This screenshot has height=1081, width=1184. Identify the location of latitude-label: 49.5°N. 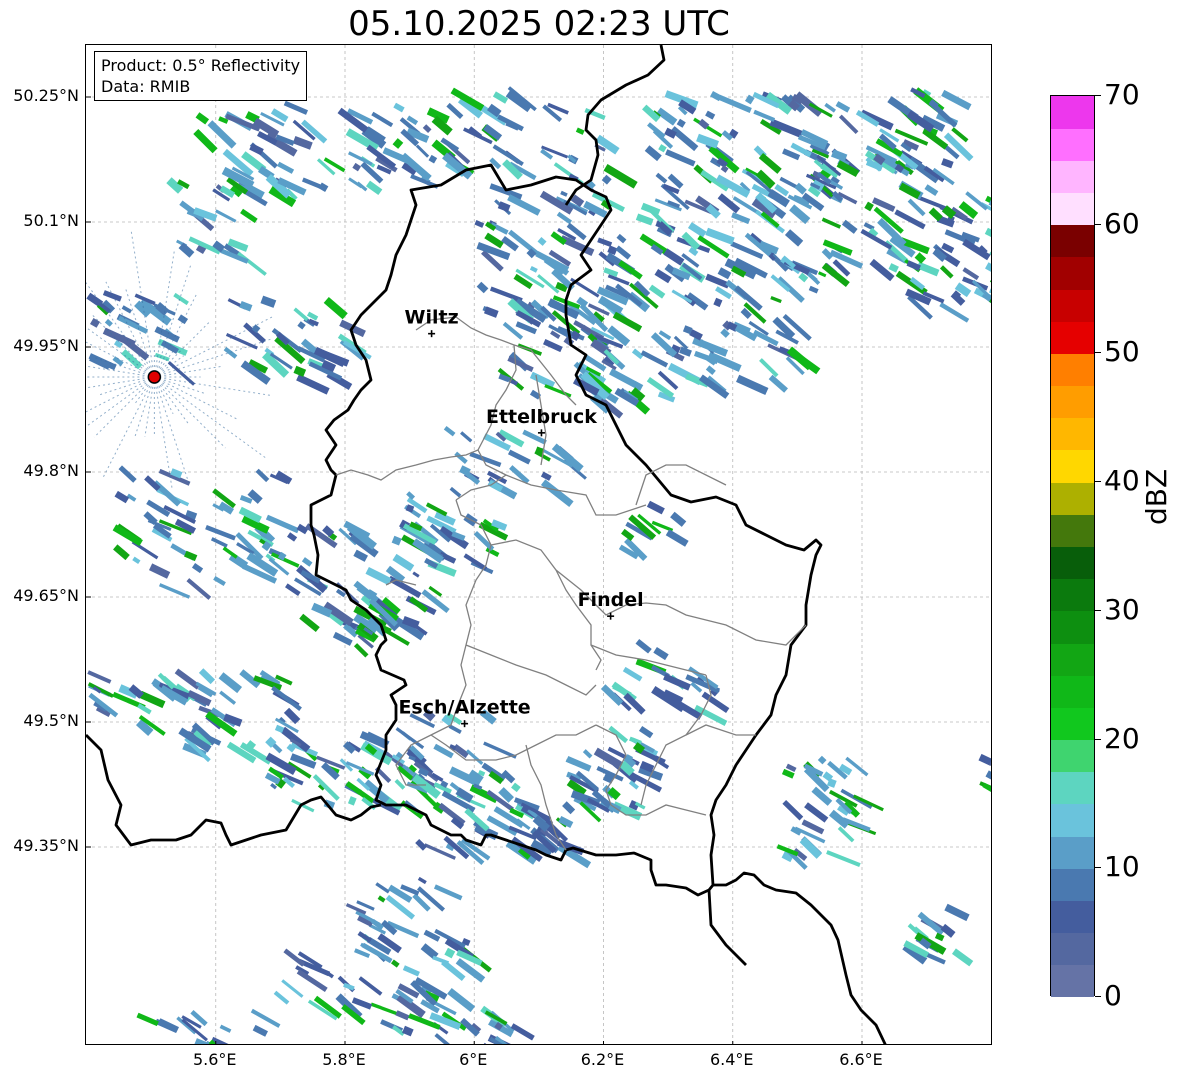
(51, 720).